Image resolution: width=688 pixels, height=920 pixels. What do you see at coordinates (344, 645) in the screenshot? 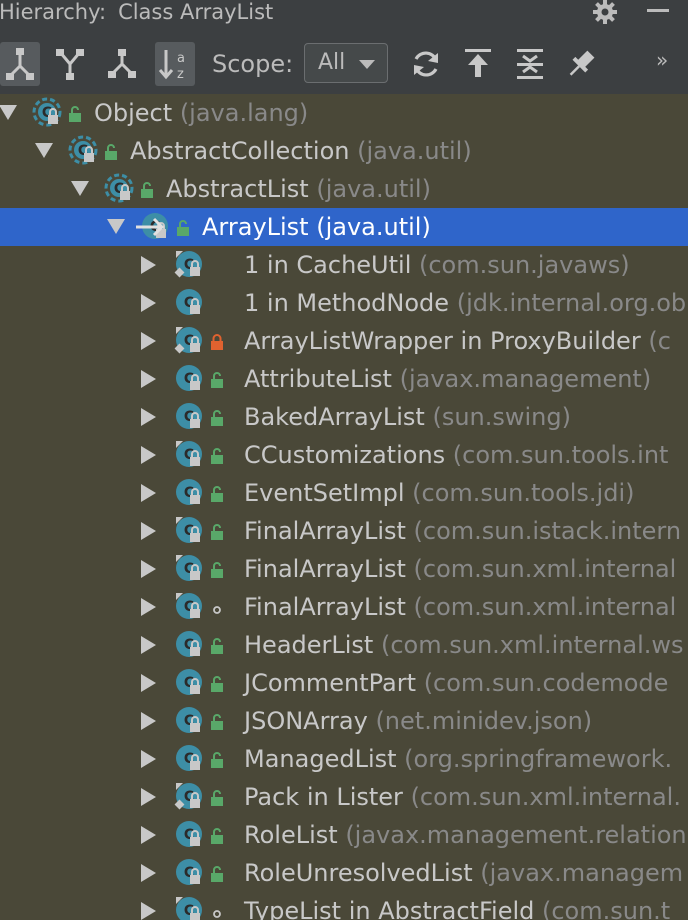
I see `tree-row: C HeaderList (com.sun.xml.internal.ws` at bounding box center [344, 645].